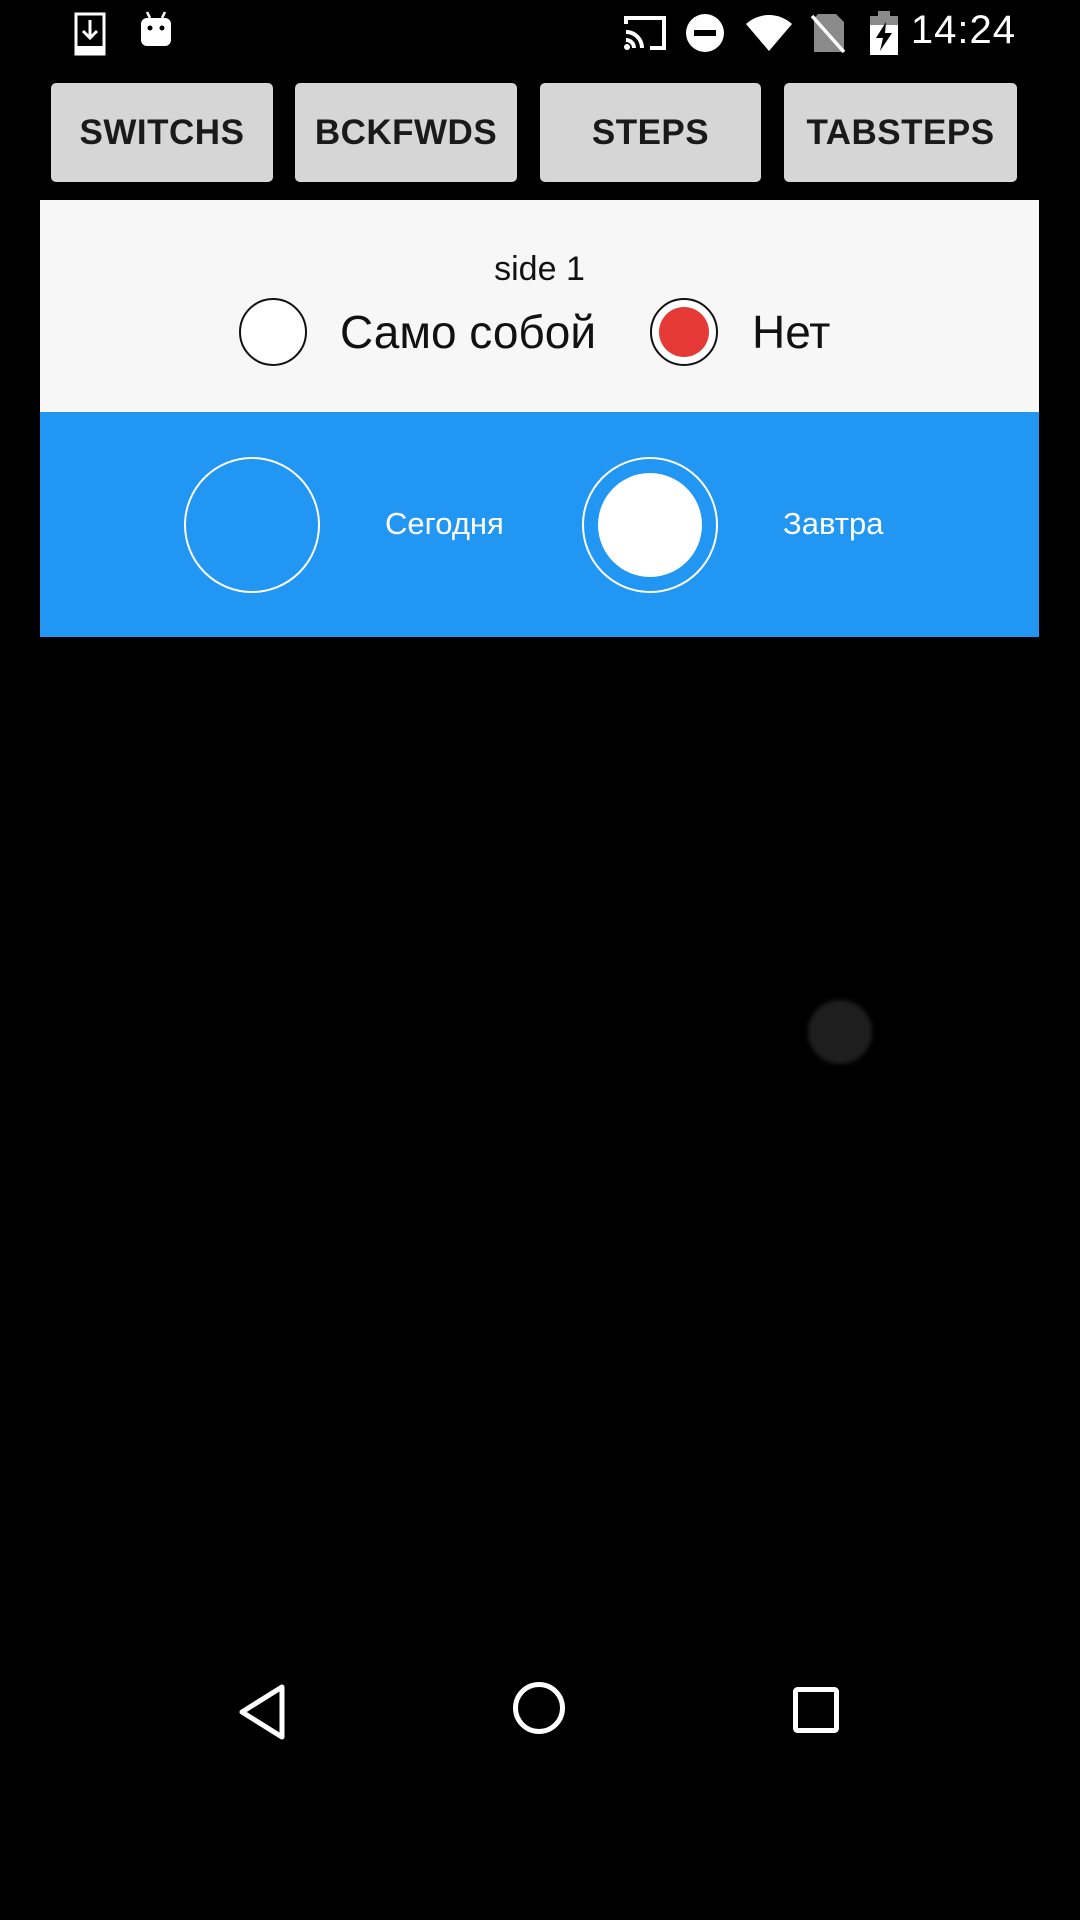 The width and height of the screenshot is (1080, 1920). I want to click on home-icon, so click(539, 1708).